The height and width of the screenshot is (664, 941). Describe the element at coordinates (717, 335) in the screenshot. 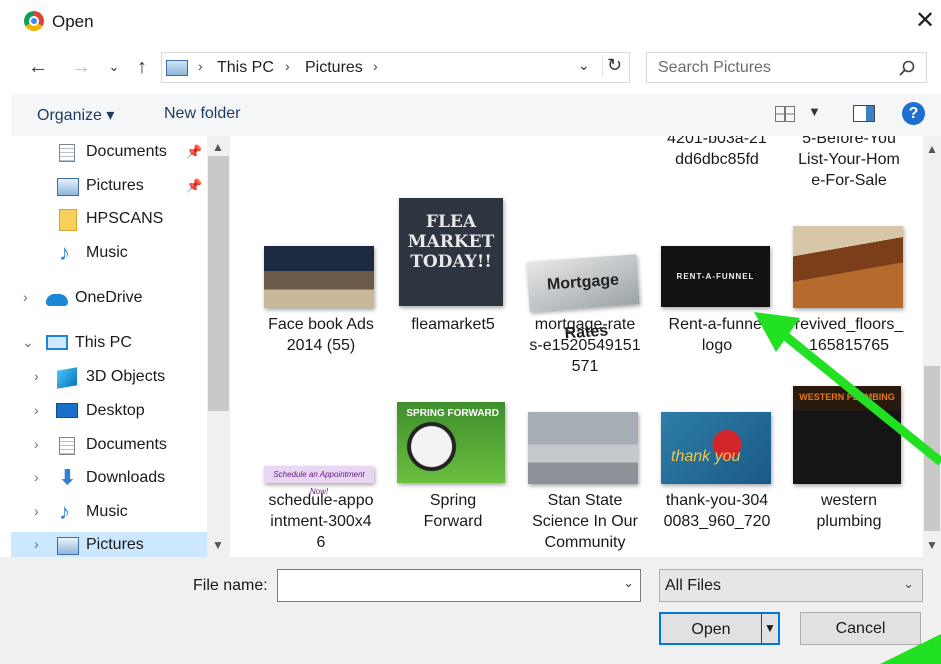

I see `file-name: Rent-a-funnel logo` at that location.